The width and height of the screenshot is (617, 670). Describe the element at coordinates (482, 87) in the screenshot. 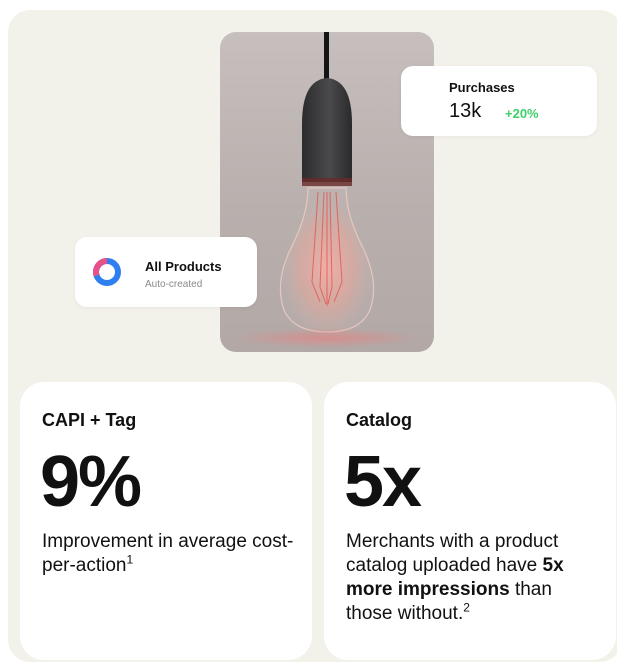

I see `purchases-title: Purchases` at that location.